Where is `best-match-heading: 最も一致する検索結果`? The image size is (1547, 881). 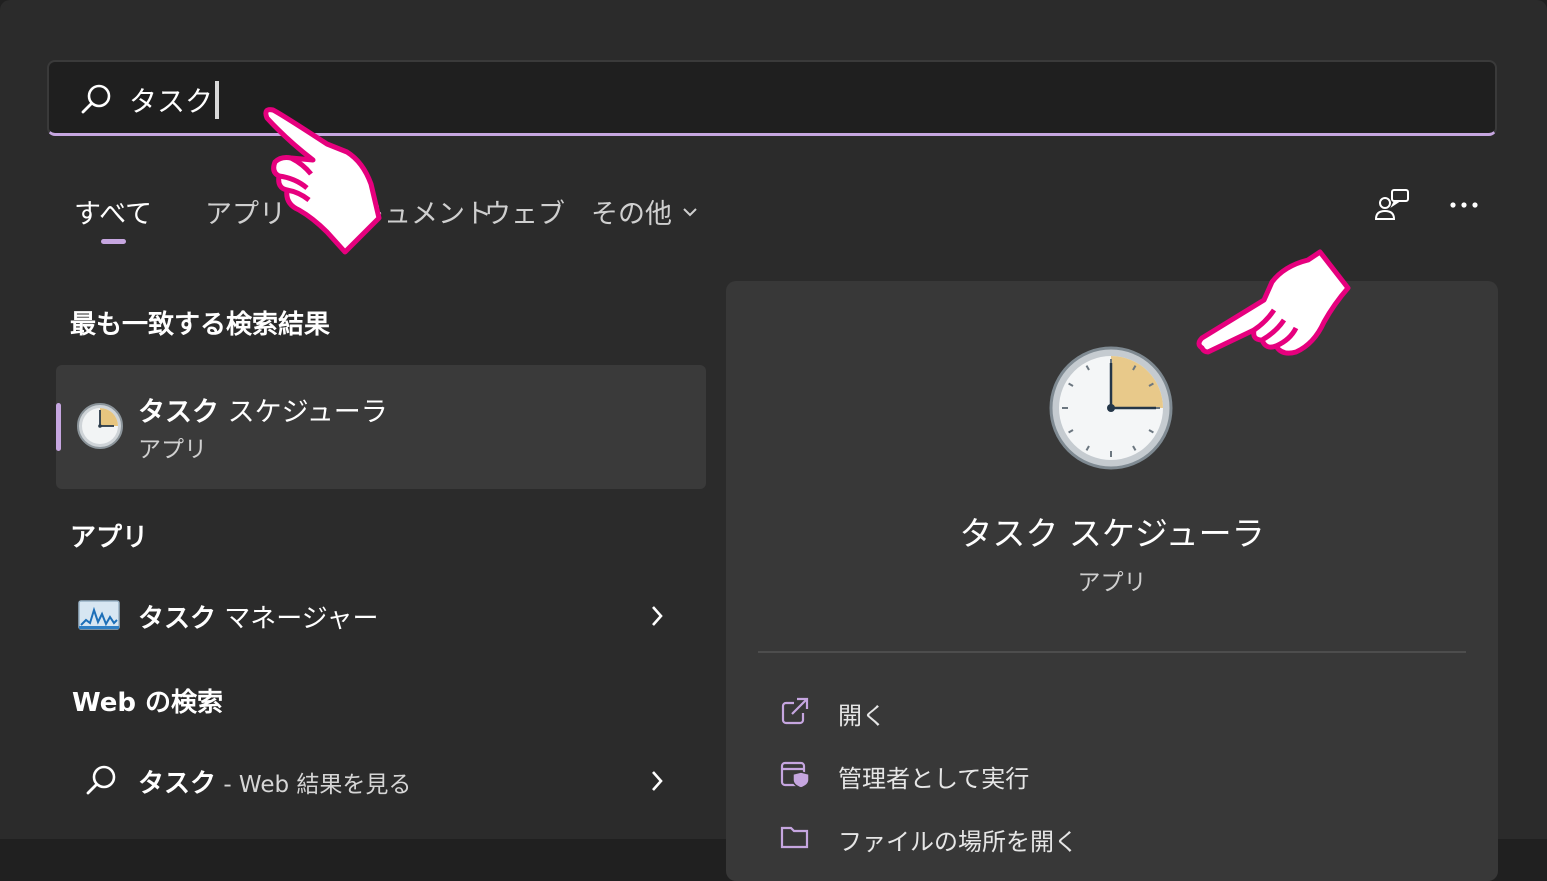 best-match-heading: 最も一致する検索結果 is located at coordinates (200, 325).